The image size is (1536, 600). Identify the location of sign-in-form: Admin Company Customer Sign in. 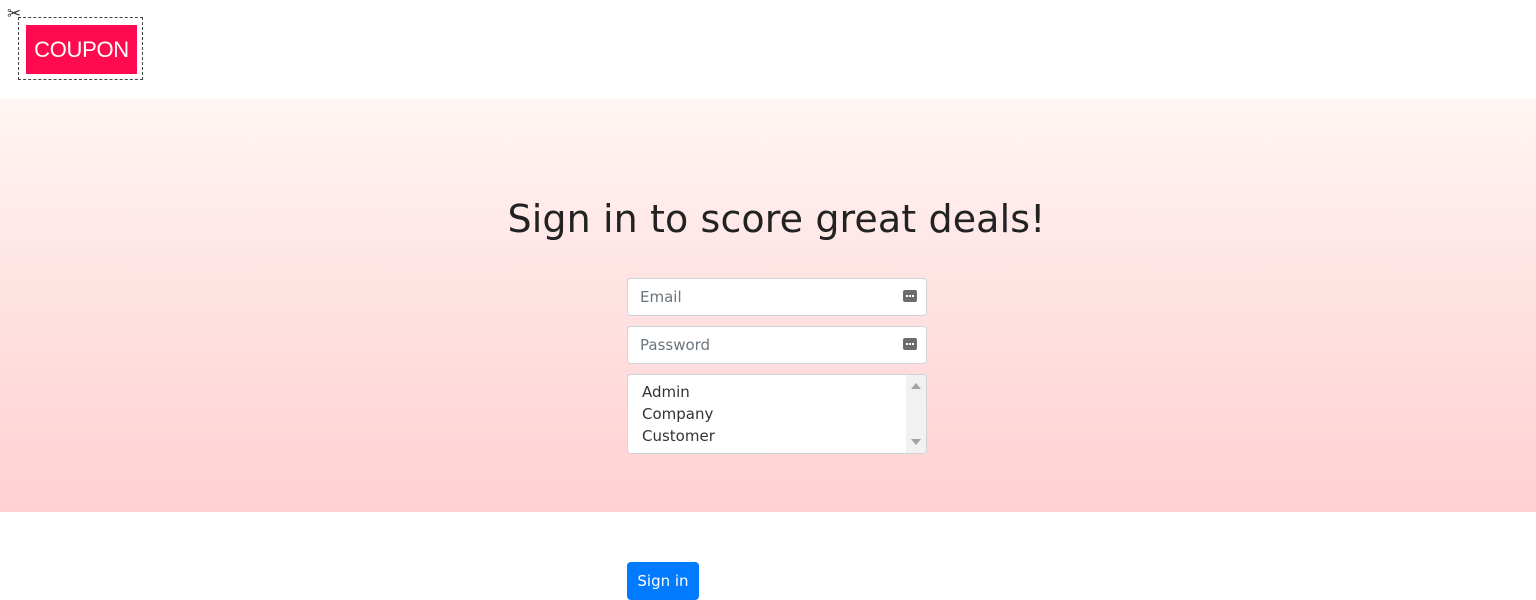
(777, 439).